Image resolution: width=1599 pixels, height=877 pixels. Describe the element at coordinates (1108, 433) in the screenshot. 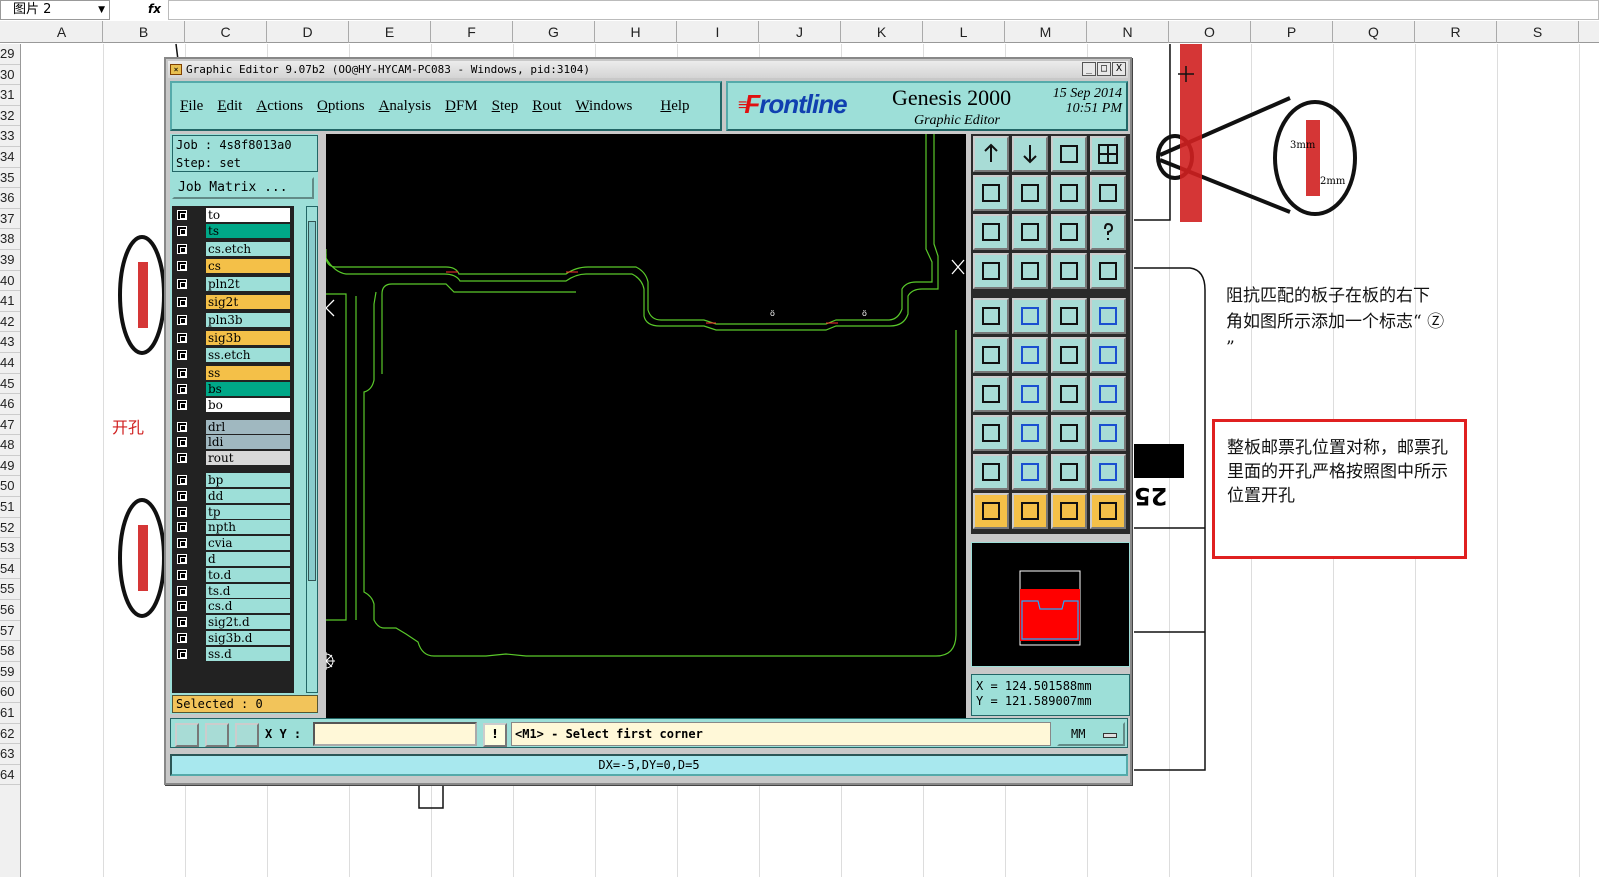

I see `copy-icon` at that location.